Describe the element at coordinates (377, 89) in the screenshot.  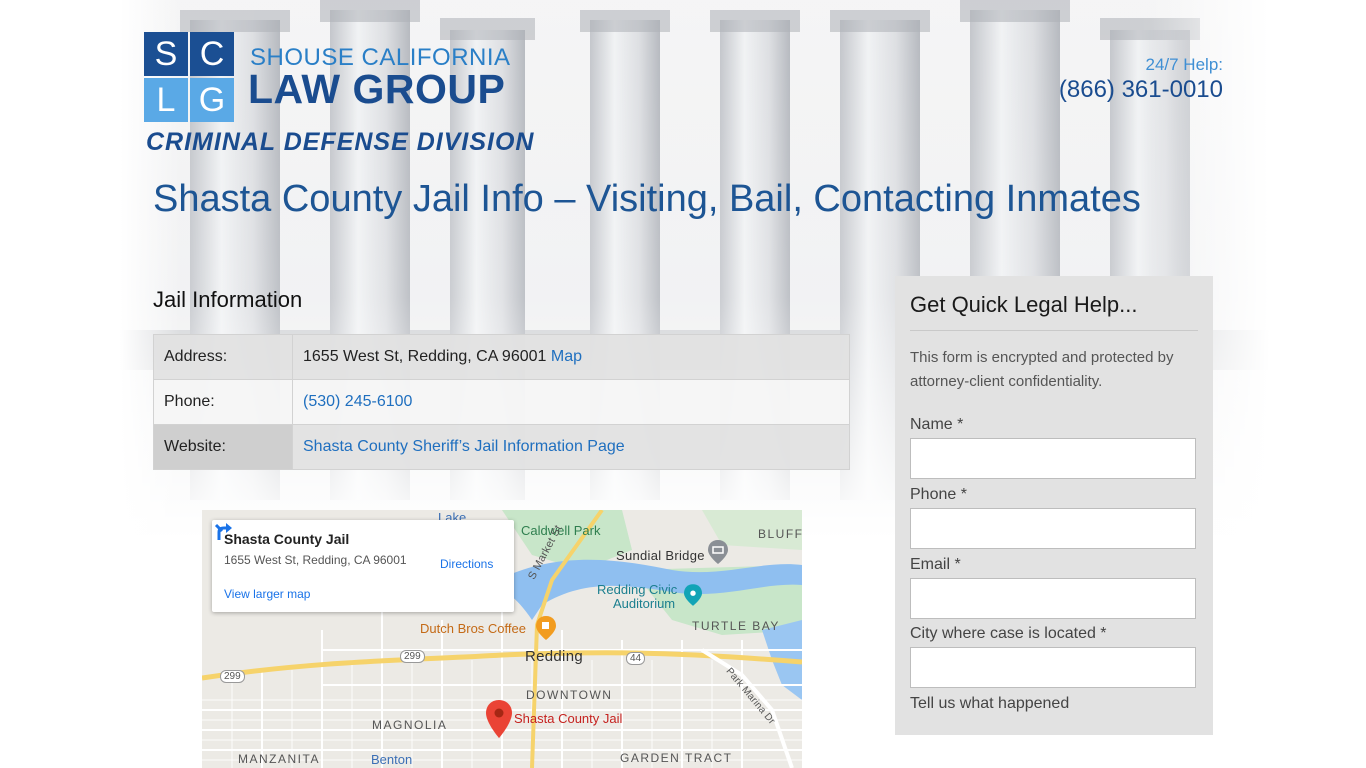
I see `brand-name: LAW GROUP` at that location.